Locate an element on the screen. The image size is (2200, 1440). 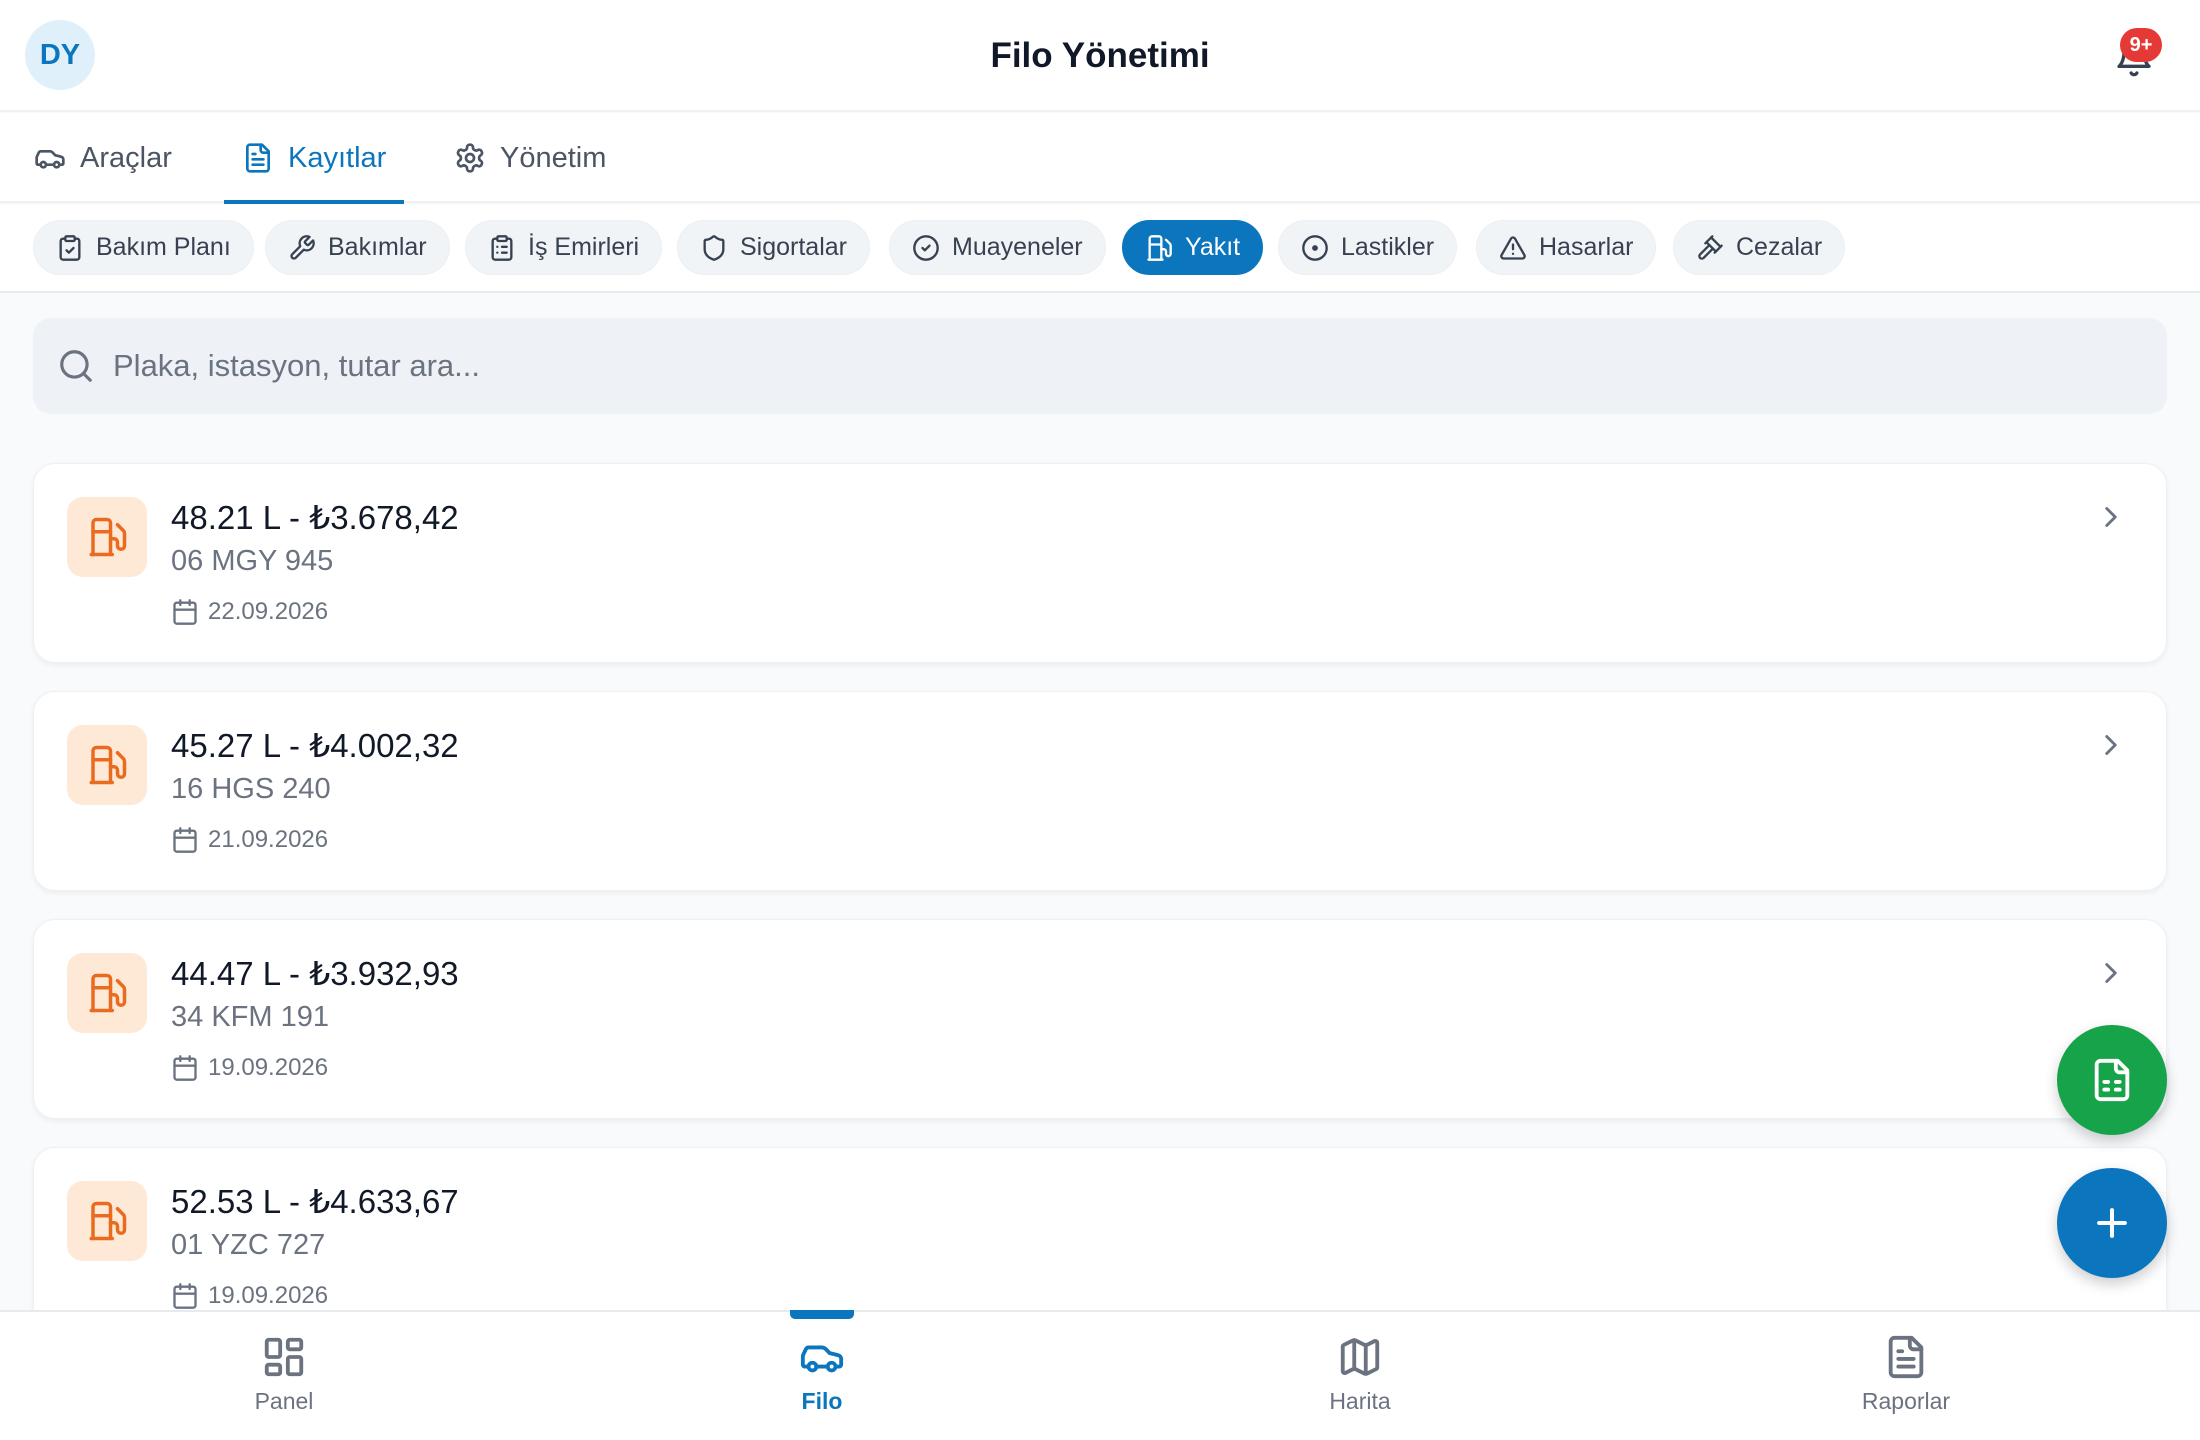
tab-yonetim: Yönetim is located at coordinates (530, 158).